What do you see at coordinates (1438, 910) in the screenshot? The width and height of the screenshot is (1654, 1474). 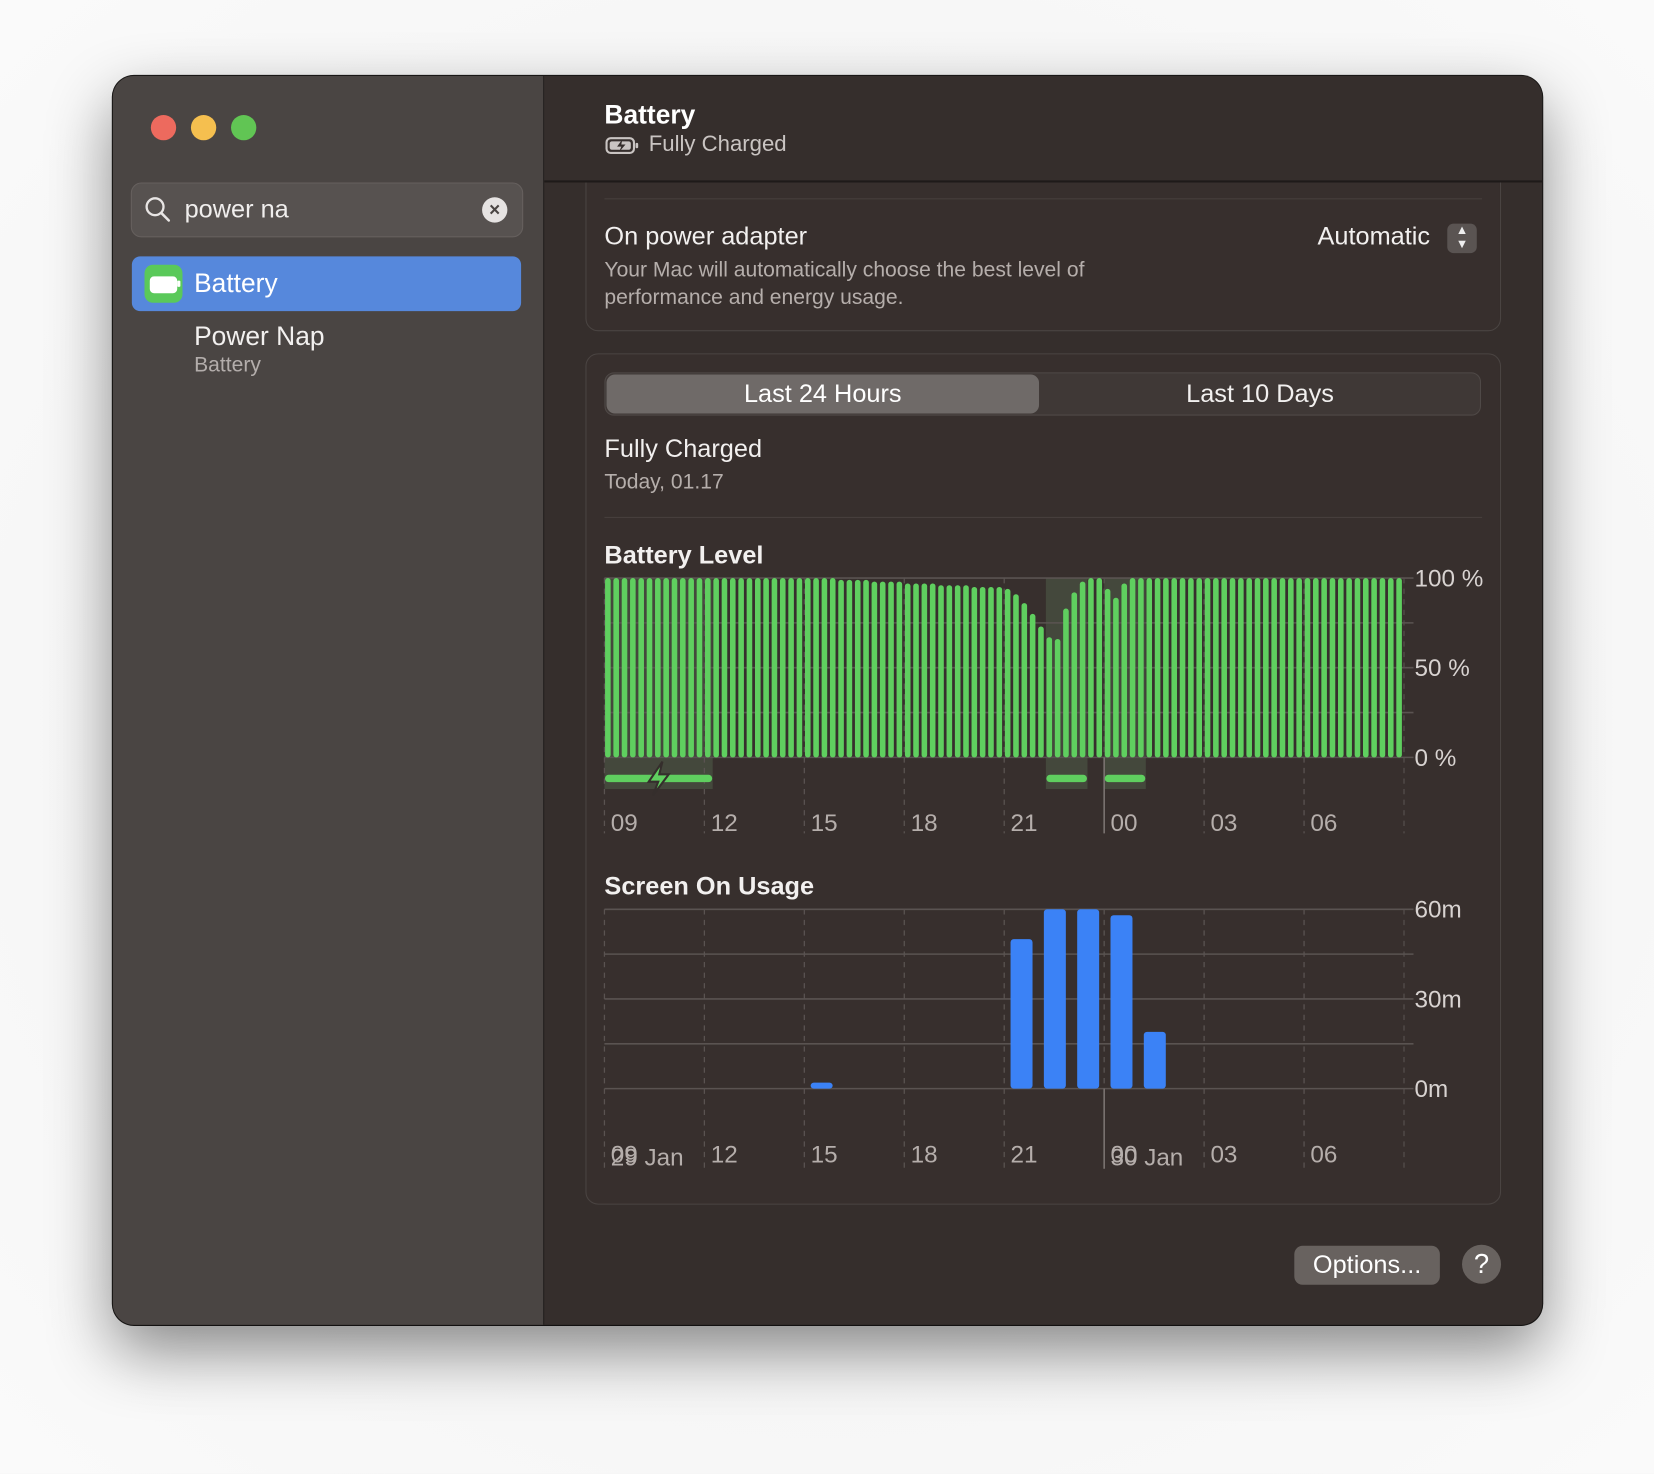 I see `y-tick-label: 60m` at bounding box center [1438, 910].